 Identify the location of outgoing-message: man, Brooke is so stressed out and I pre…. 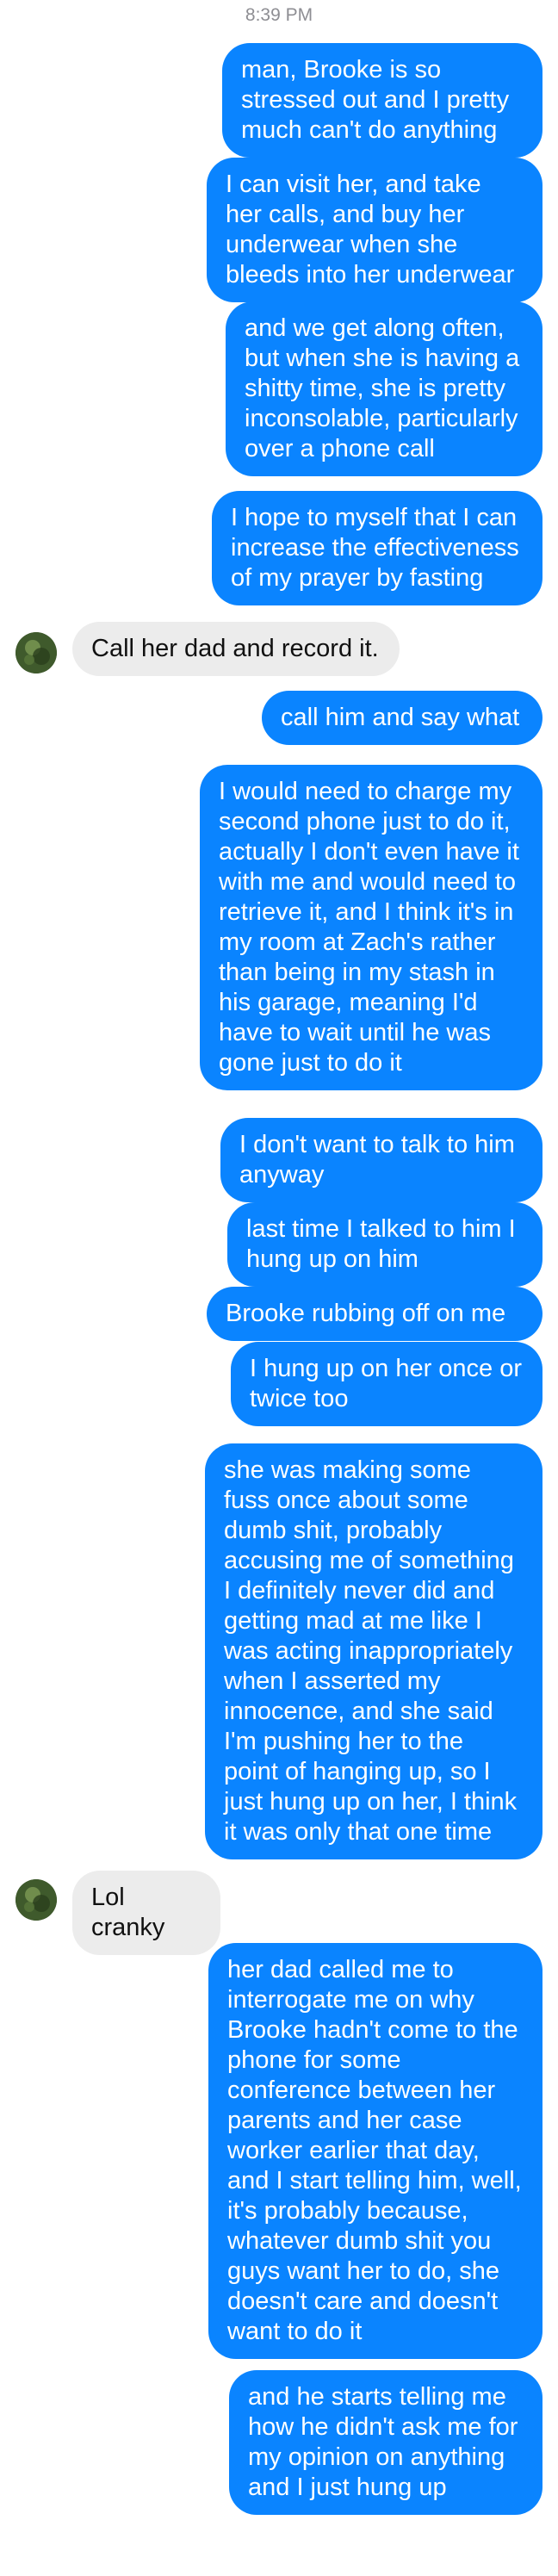
(382, 100).